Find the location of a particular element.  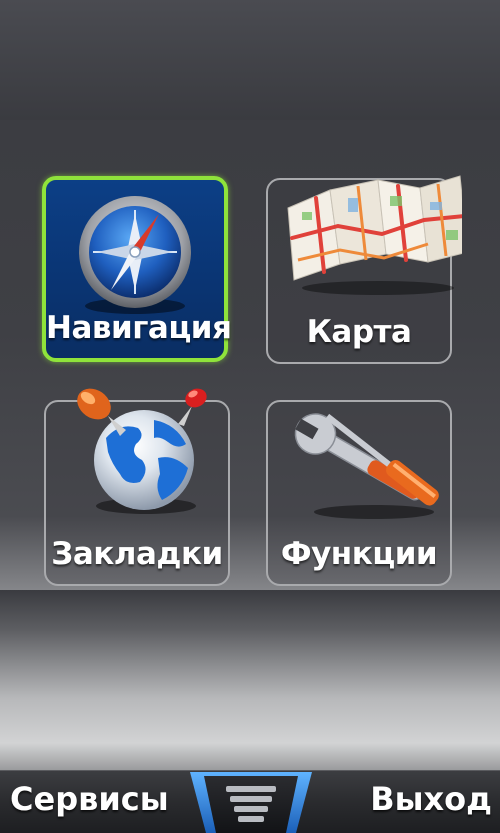

tile-label: Карта is located at coordinates (359, 332).